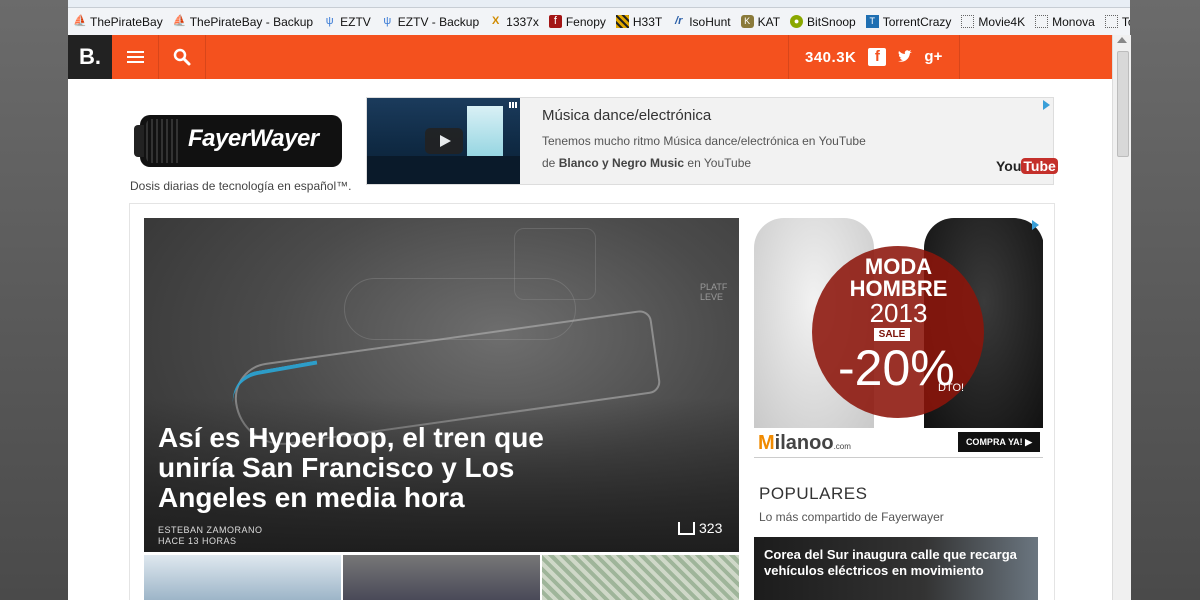 The height and width of the screenshot is (600, 1200). What do you see at coordinates (549, 163) in the screenshot?
I see `byline-prefix: de` at bounding box center [549, 163].